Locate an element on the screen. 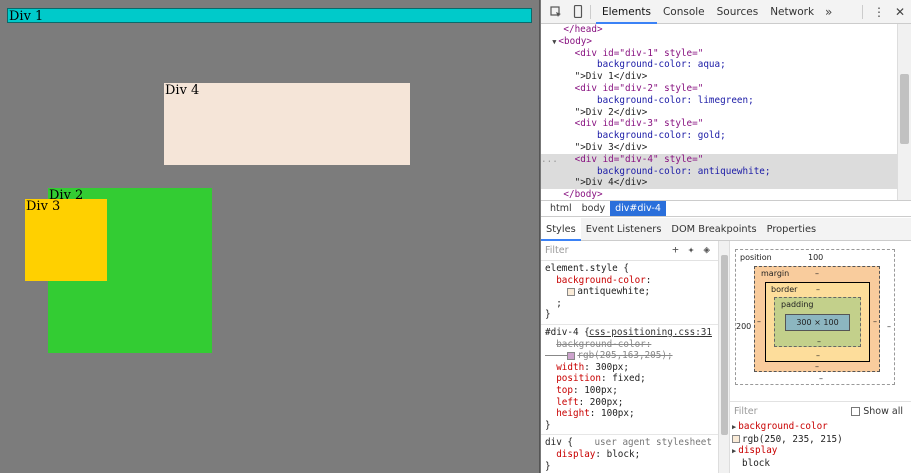 This screenshot has height=473, width=911. position-top-value: 100 is located at coordinates (815, 257).